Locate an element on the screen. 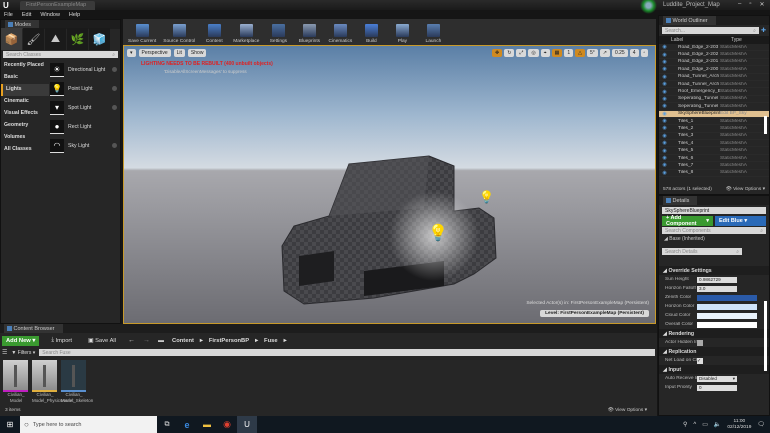 The height and width of the screenshot is (433, 770). outliner-row: ◉ Tiles_2 StaticMeshA is located at coordinates (714, 129).